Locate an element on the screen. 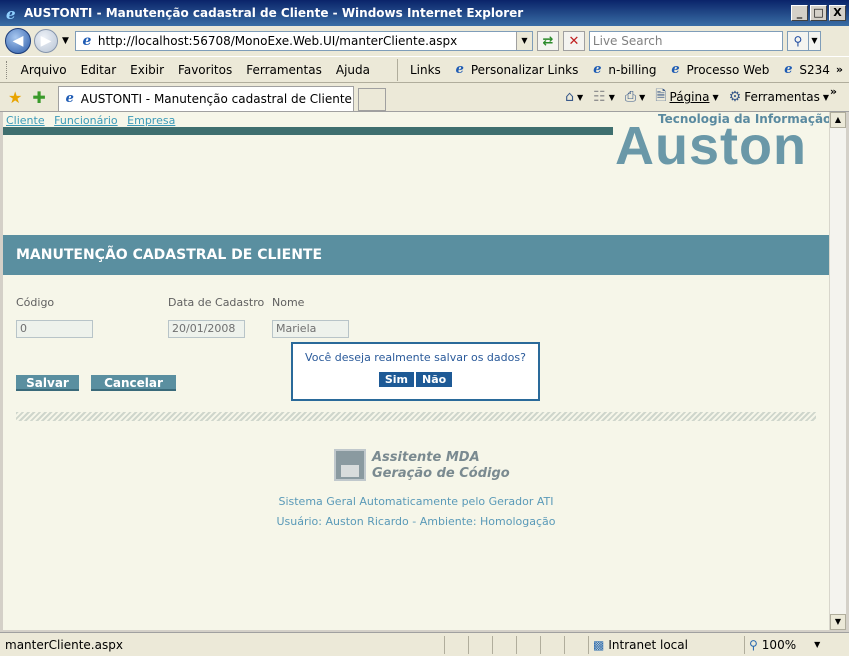 The image size is (849, 656). mda-logo-icon is located at coordinates (350, 465).